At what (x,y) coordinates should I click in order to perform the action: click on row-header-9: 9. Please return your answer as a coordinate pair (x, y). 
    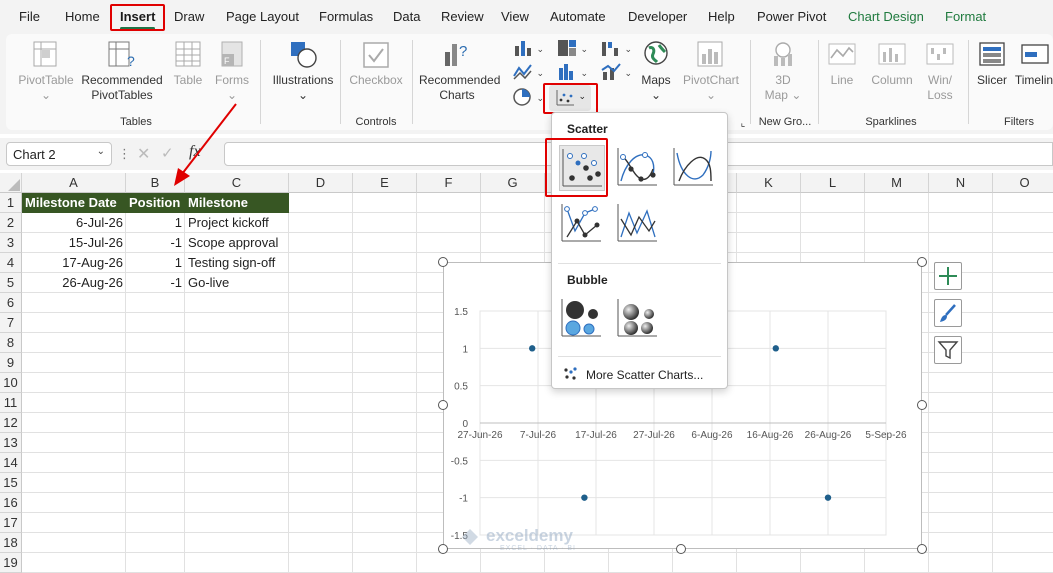
    Looking at the image, I should click on (11, 363).